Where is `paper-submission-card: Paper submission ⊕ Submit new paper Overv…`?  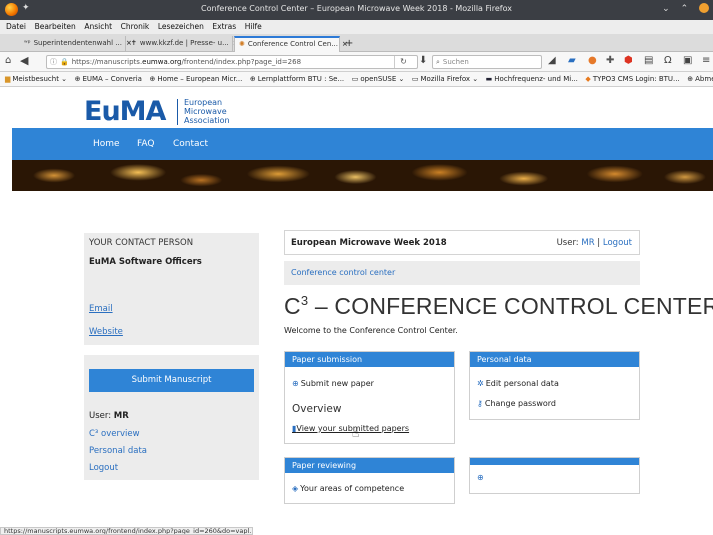 paper-submission-card: Paper submission ⊕ Submit new paper Overv… is located at coordinates (369, 397).